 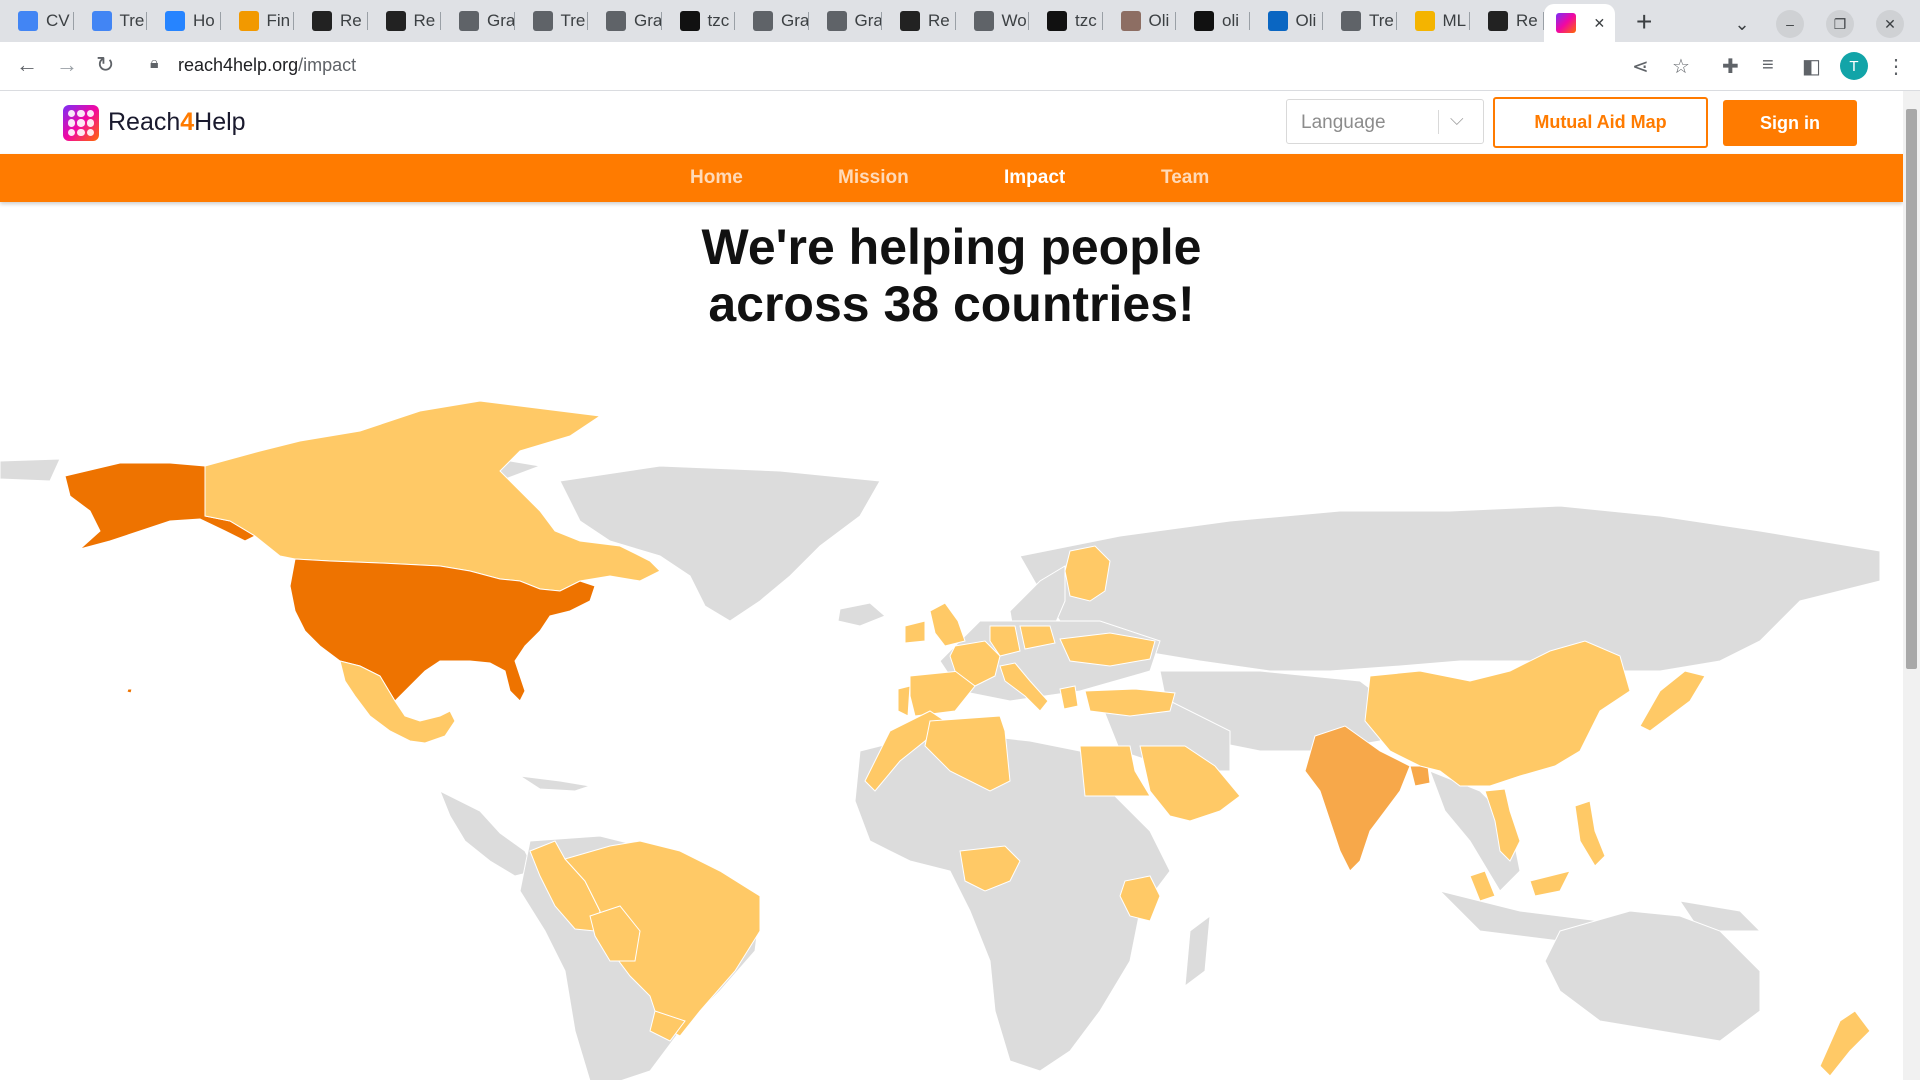 I want to click on brand-name: Reach4Help, so click(x=177, y=122).